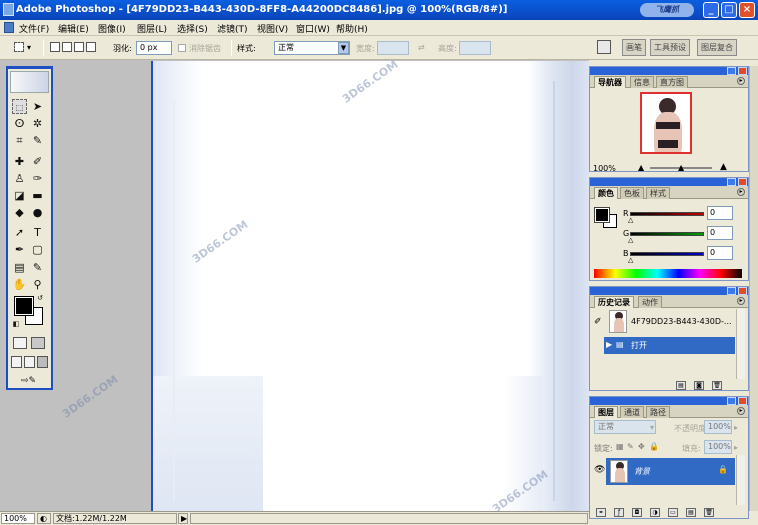 This screenshot has width=758, height=525. What do you see at coordinates (668, 273) in the screenshot?
I see `color-spectrum-bar` at bounding box center [668, 273].